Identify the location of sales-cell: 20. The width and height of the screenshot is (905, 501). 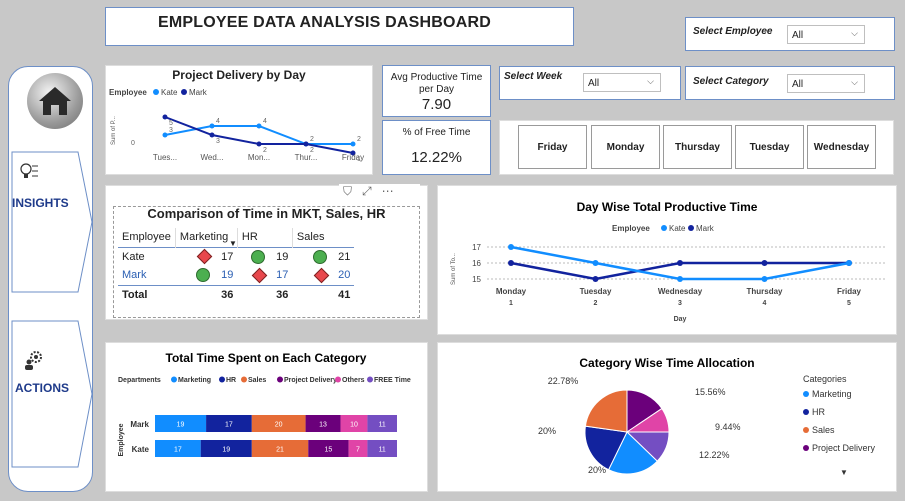
(323, 275).